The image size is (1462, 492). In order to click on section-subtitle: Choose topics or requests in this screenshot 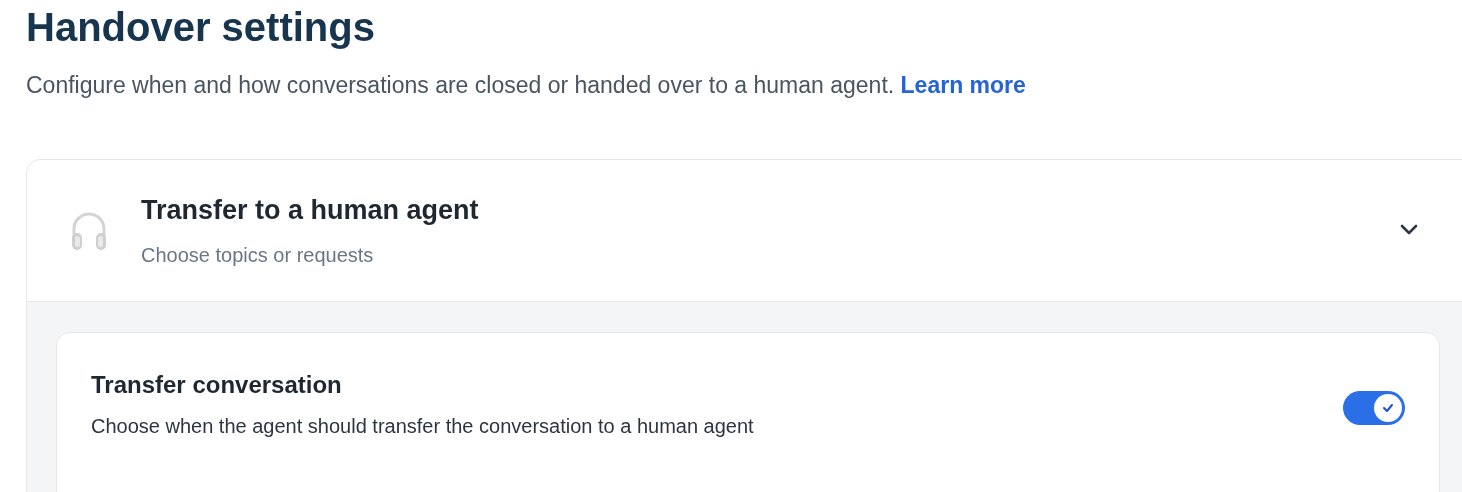, I will do `click(258, 255)`.